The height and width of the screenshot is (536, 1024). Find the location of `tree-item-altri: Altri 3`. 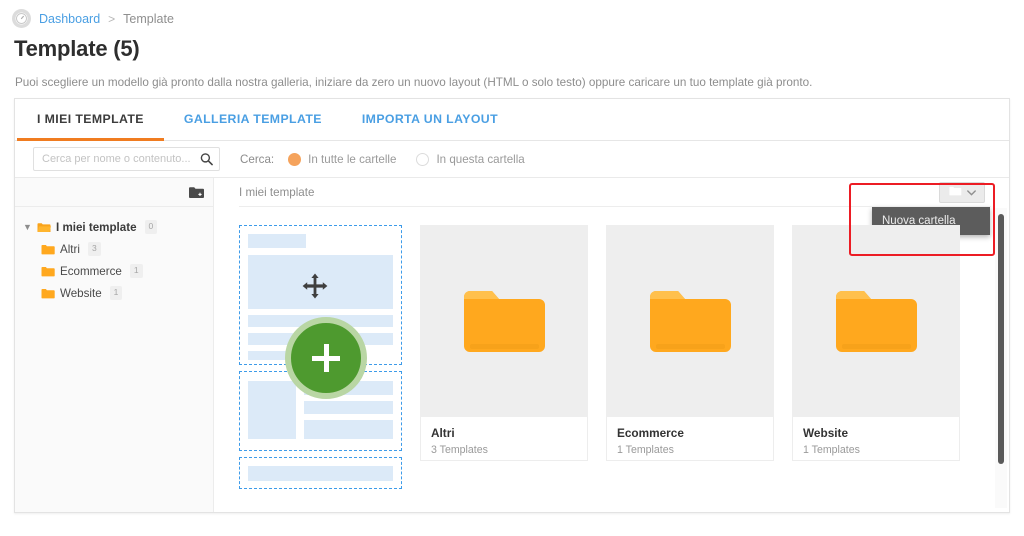

tree-item-altri: Altri 3 is located at coordinates (118, 249).